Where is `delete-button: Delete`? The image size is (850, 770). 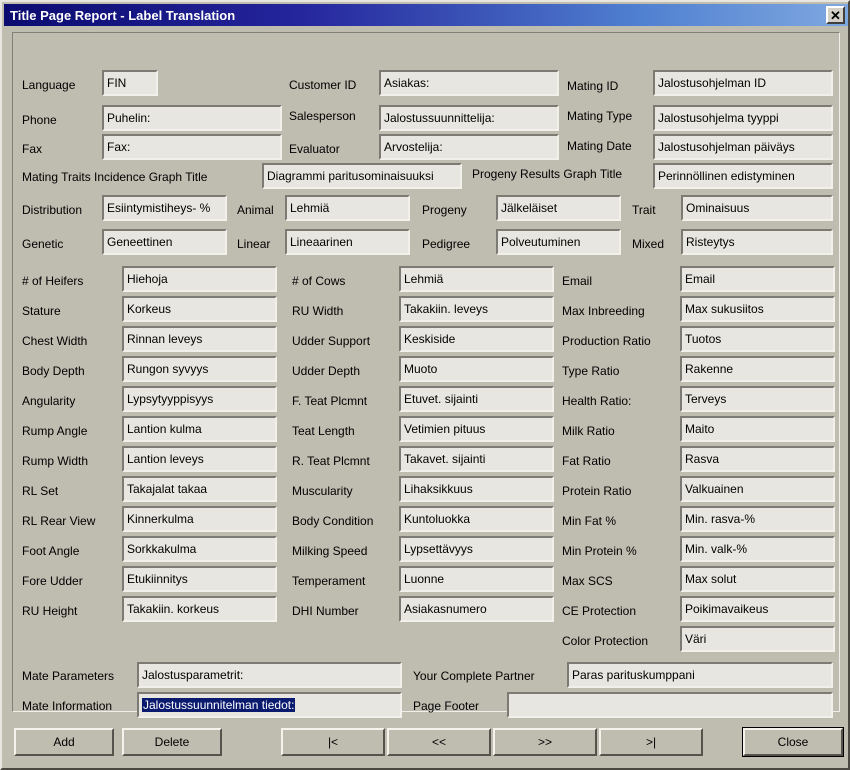 delete-button: Delete is located at coordinates (172, 742).